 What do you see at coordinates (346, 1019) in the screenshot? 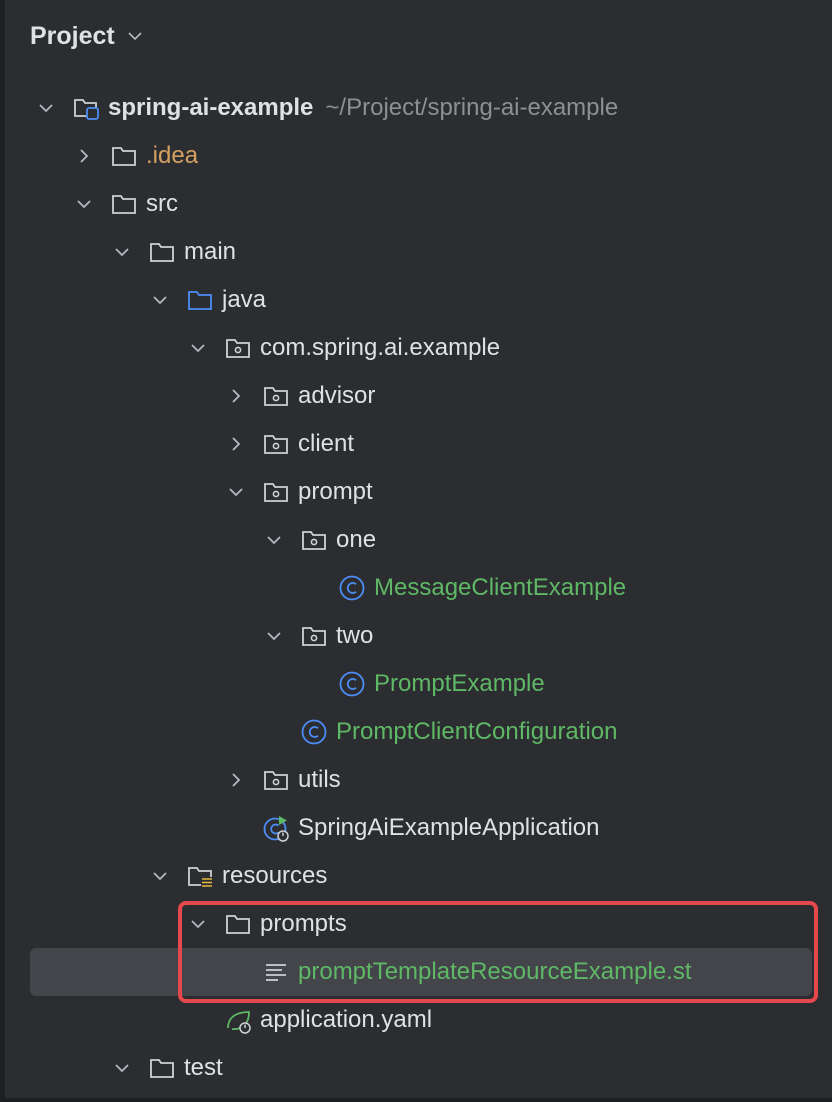
I see `yaml-label: application.yaml` at bounding box center [346, 1019].